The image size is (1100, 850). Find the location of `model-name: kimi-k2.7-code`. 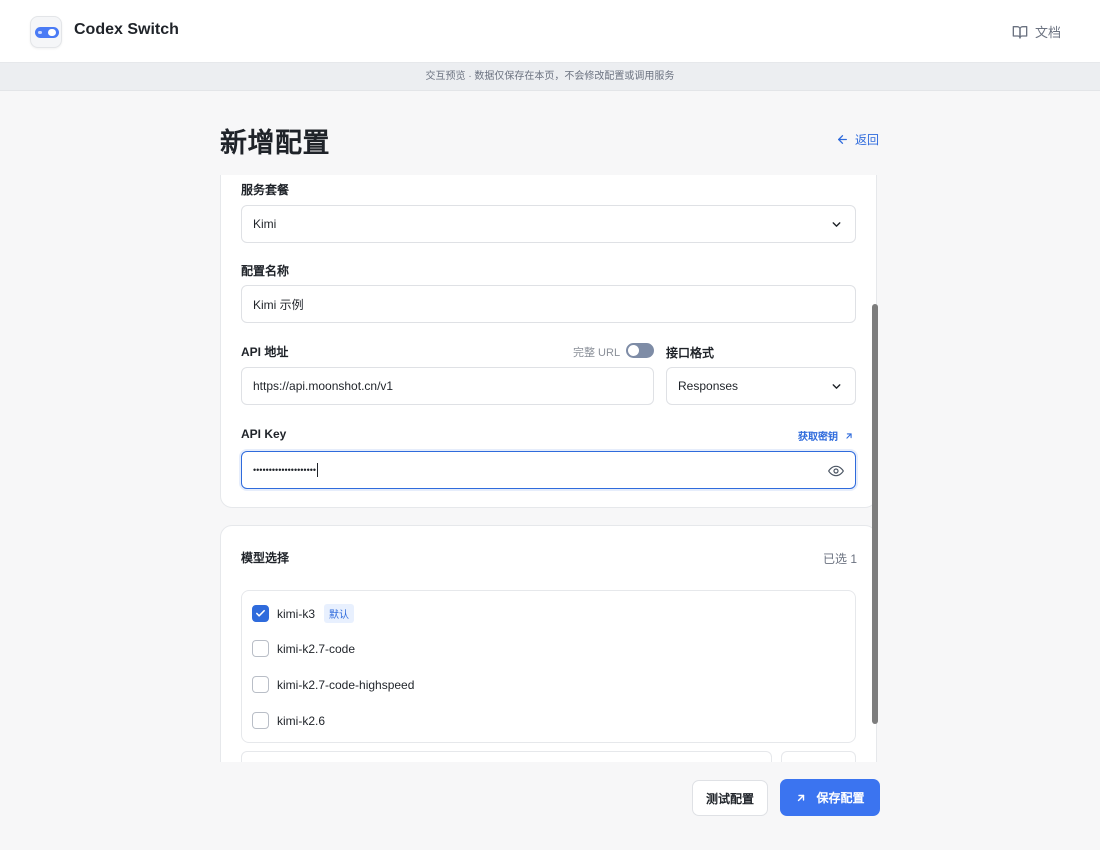

model-name: kimi-k2.7-code is located at coordinates (316, 648).